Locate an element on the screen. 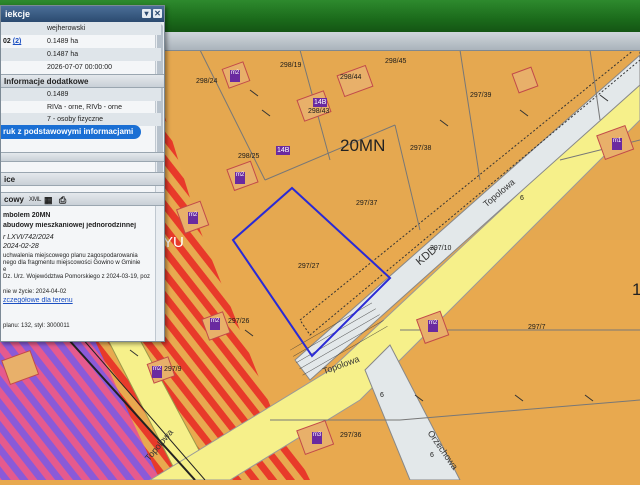  section-plan-label: cowy is located at coordinates (14, 199).